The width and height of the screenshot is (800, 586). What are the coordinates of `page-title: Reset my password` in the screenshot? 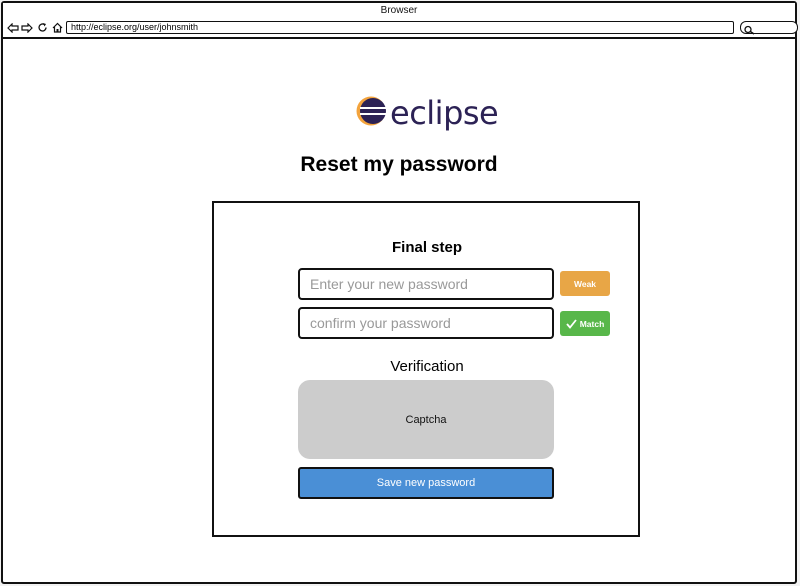 It's located at (399, 164).